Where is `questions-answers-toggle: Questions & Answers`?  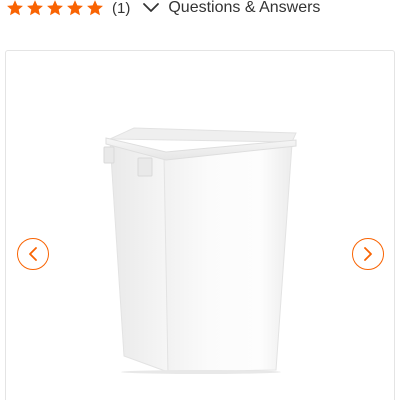 questions-answers-toggle: Questions & Answers is located at coordinates (231, 8).